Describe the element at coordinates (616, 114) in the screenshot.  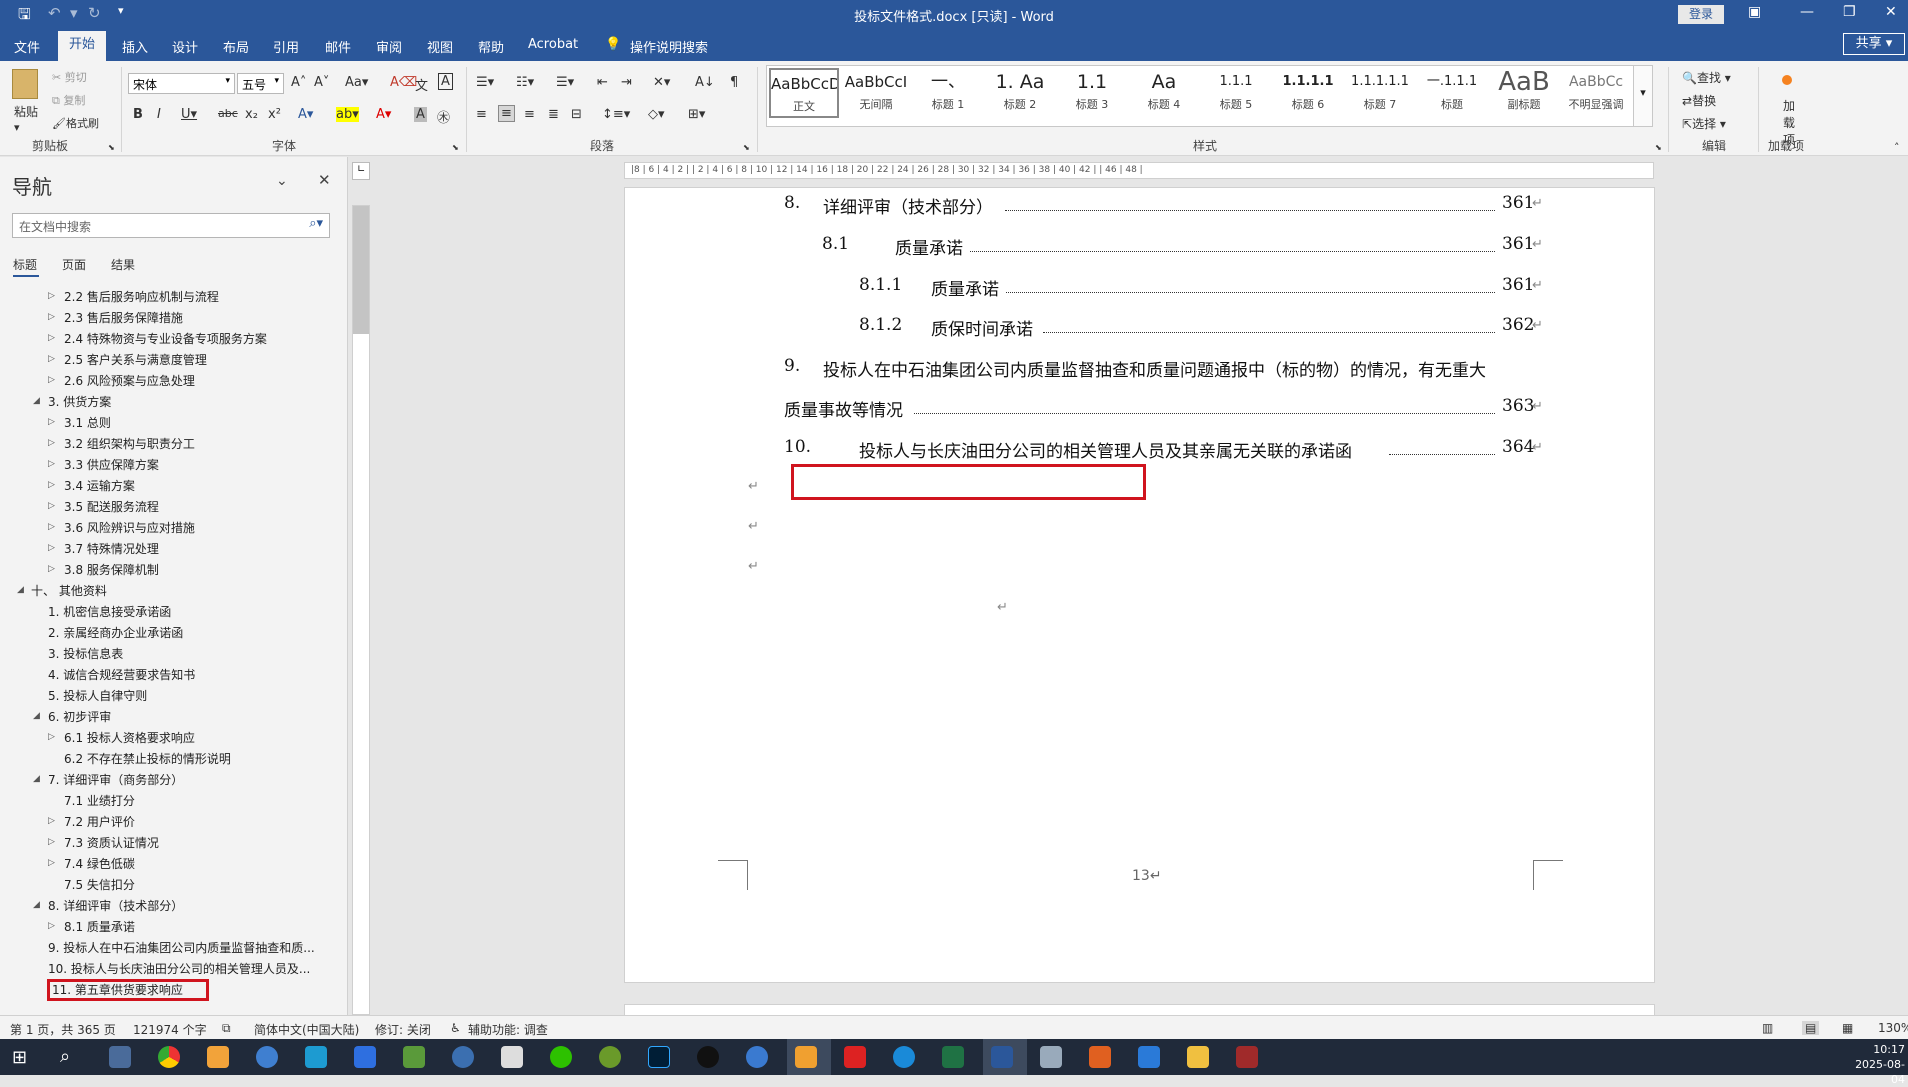
I see `line-spacing-icon: ↕≡▾` at that location.